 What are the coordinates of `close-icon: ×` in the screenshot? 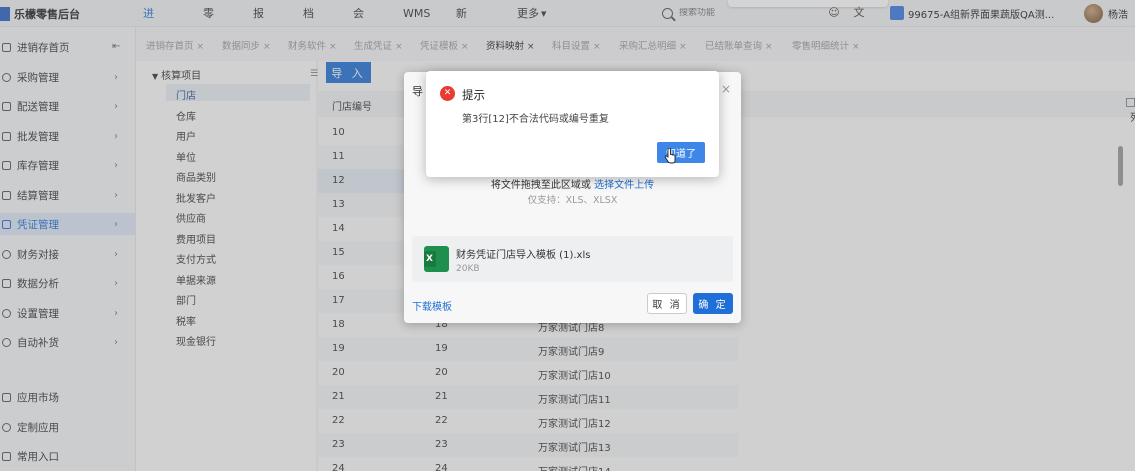 It's located at (726, 89).